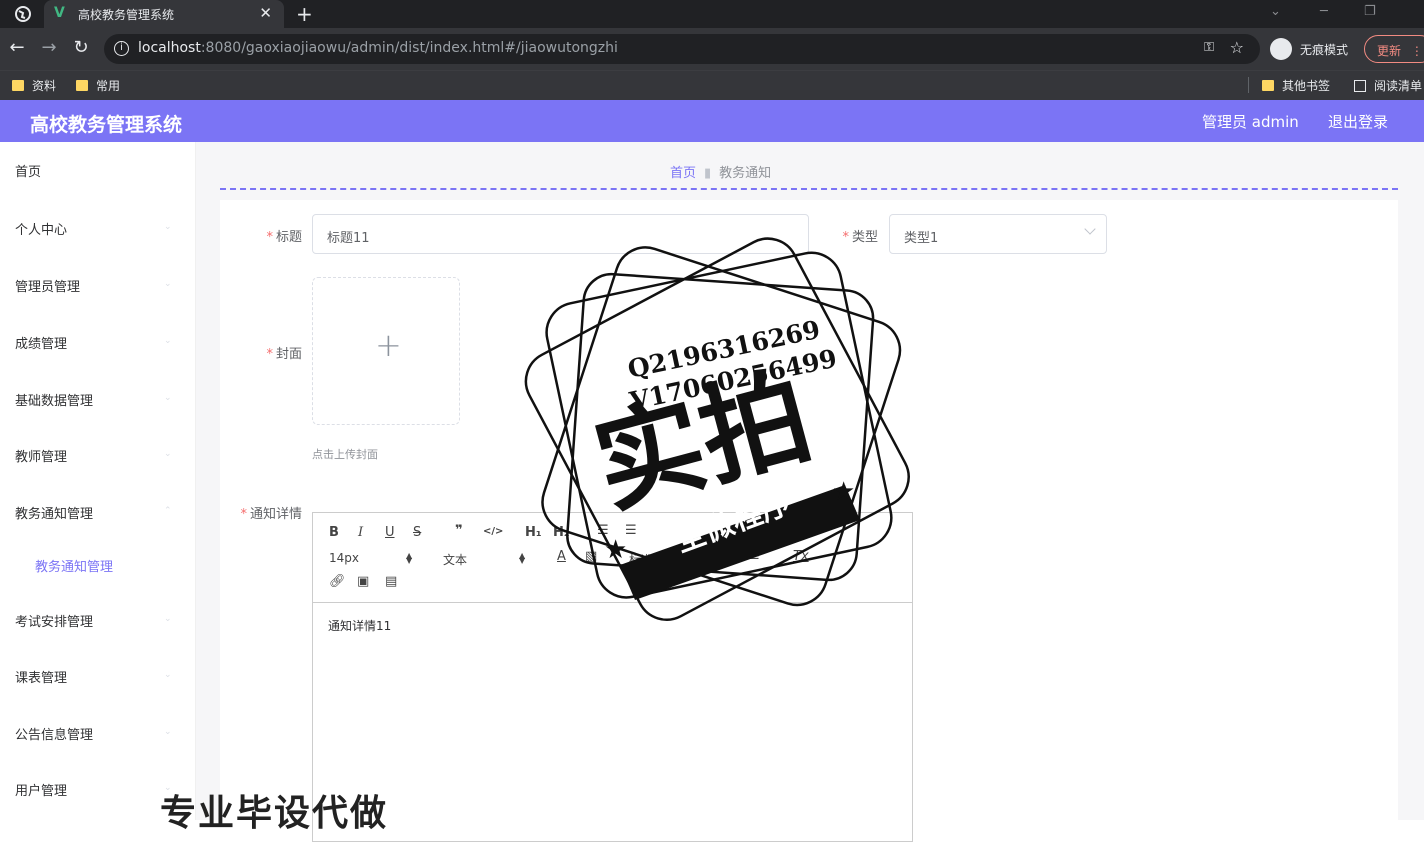  What do you see at coordinates (561, 556) in the screenshot?
I see `text-color-icon: A` at bounding box center [561, 556].